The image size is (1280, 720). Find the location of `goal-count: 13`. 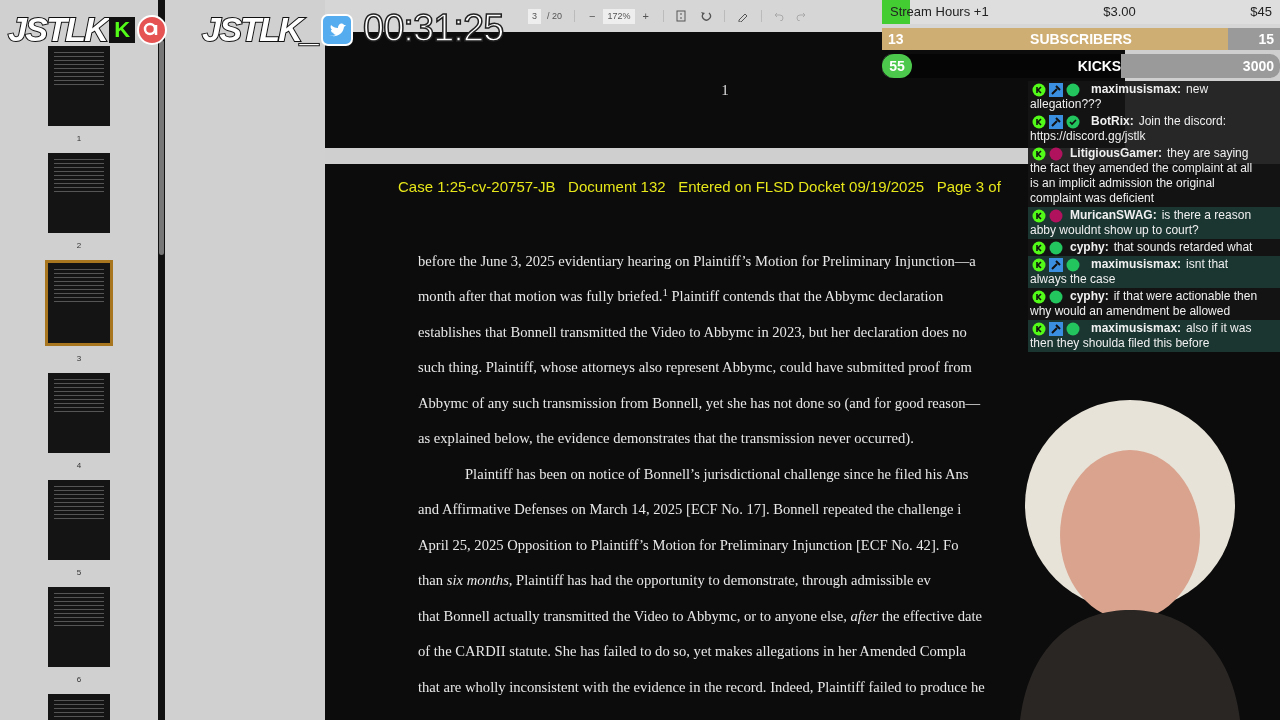

goal-count: 13 is located at coordinates (896, 39).